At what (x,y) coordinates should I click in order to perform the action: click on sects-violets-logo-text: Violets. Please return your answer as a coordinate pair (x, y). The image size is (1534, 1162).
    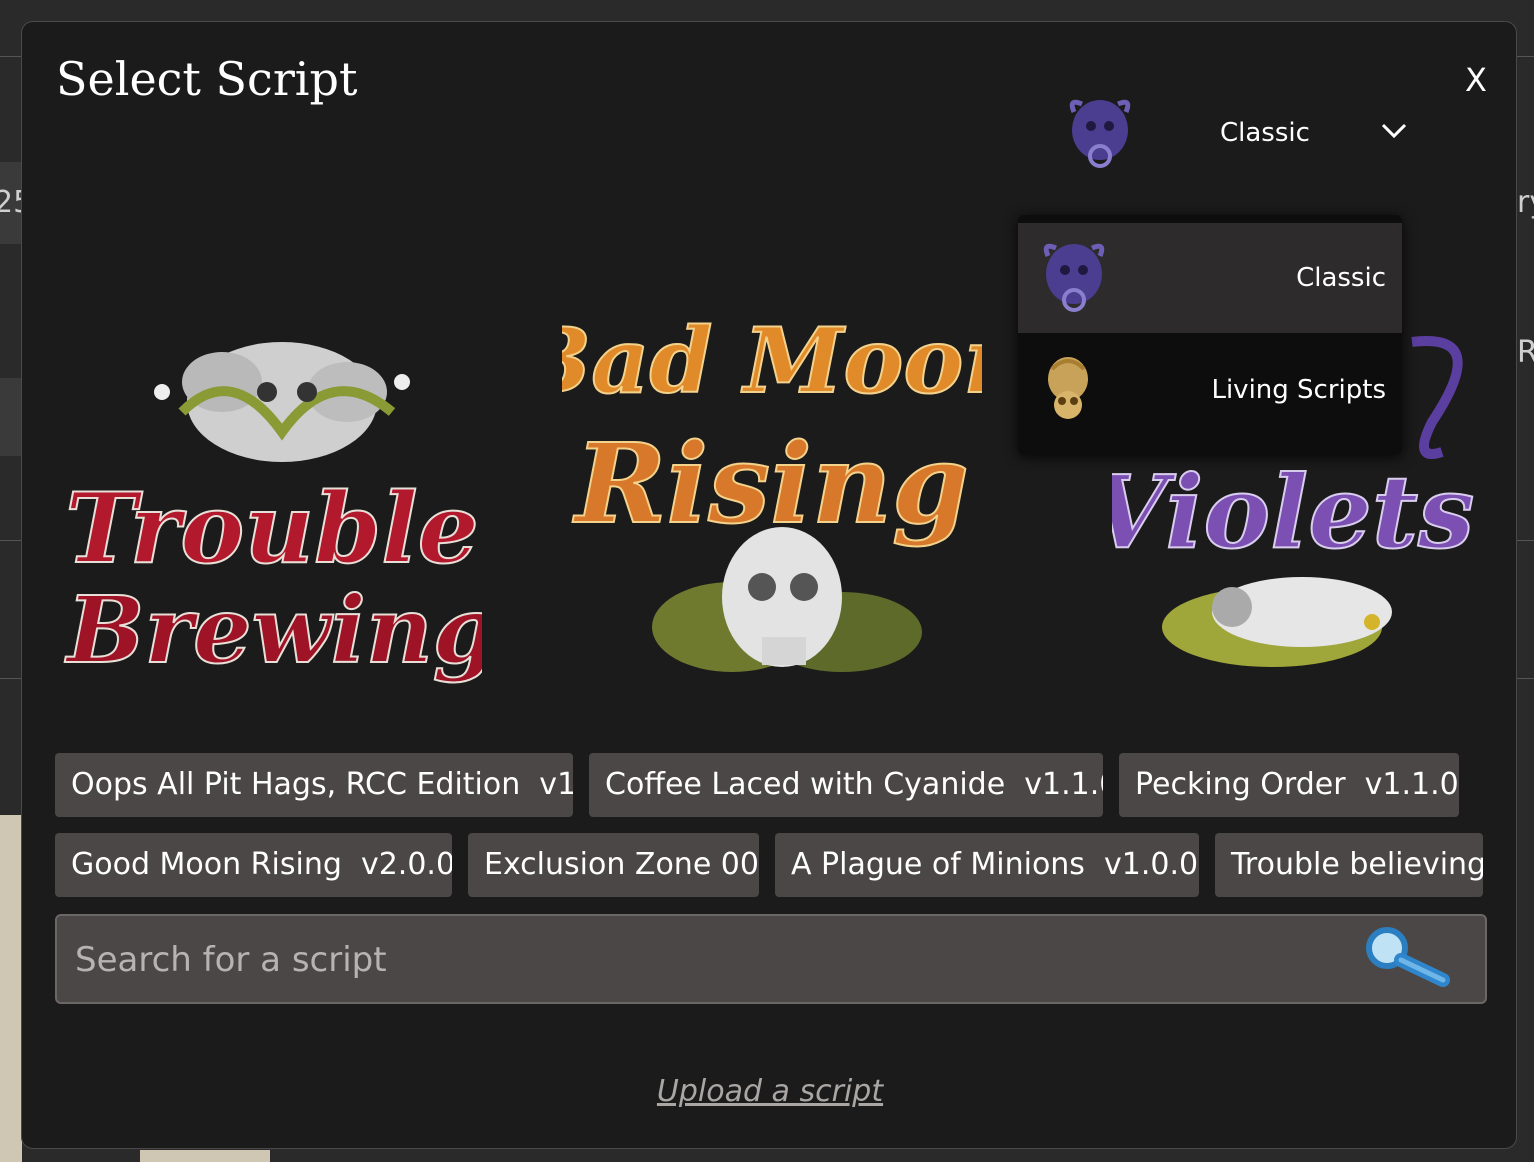
    Looking at the image, I should click on (1293, 512).